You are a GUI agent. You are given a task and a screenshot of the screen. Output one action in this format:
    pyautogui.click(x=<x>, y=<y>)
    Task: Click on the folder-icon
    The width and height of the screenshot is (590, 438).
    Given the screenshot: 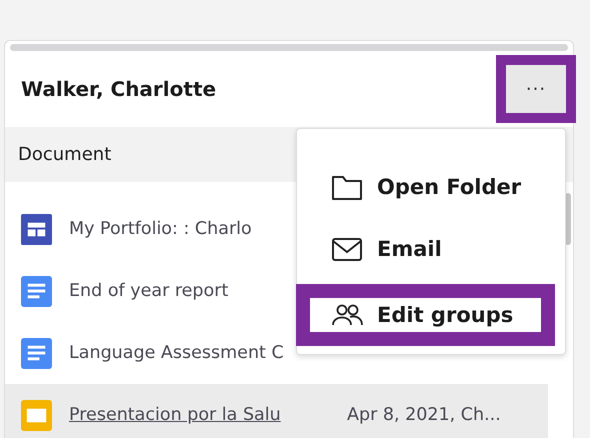 What is the action you would take?
    pyautogui.click(x=347, y=187)
    